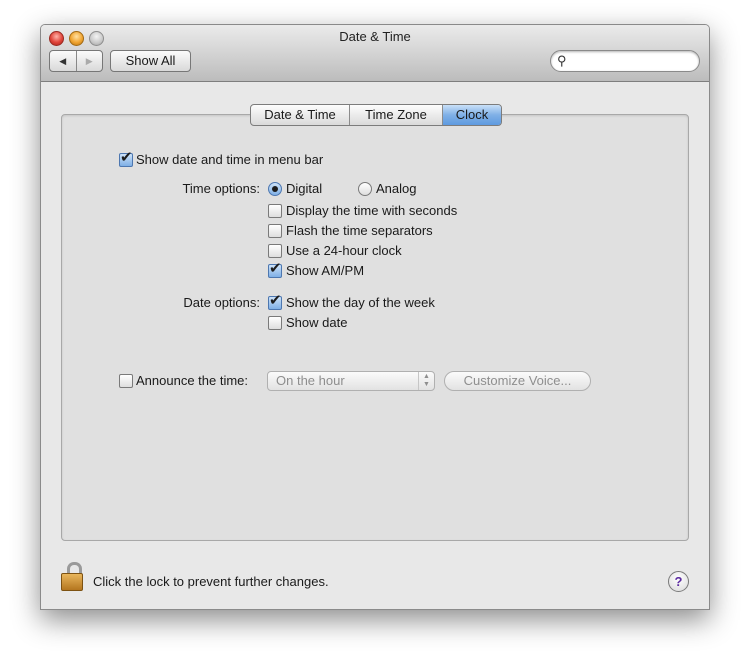 The image size is (748, 664). What do you see at coordinates (275, 251) in the screenshot?
I see `use-24-hour-checkbox` at bounding box center [275, 251].